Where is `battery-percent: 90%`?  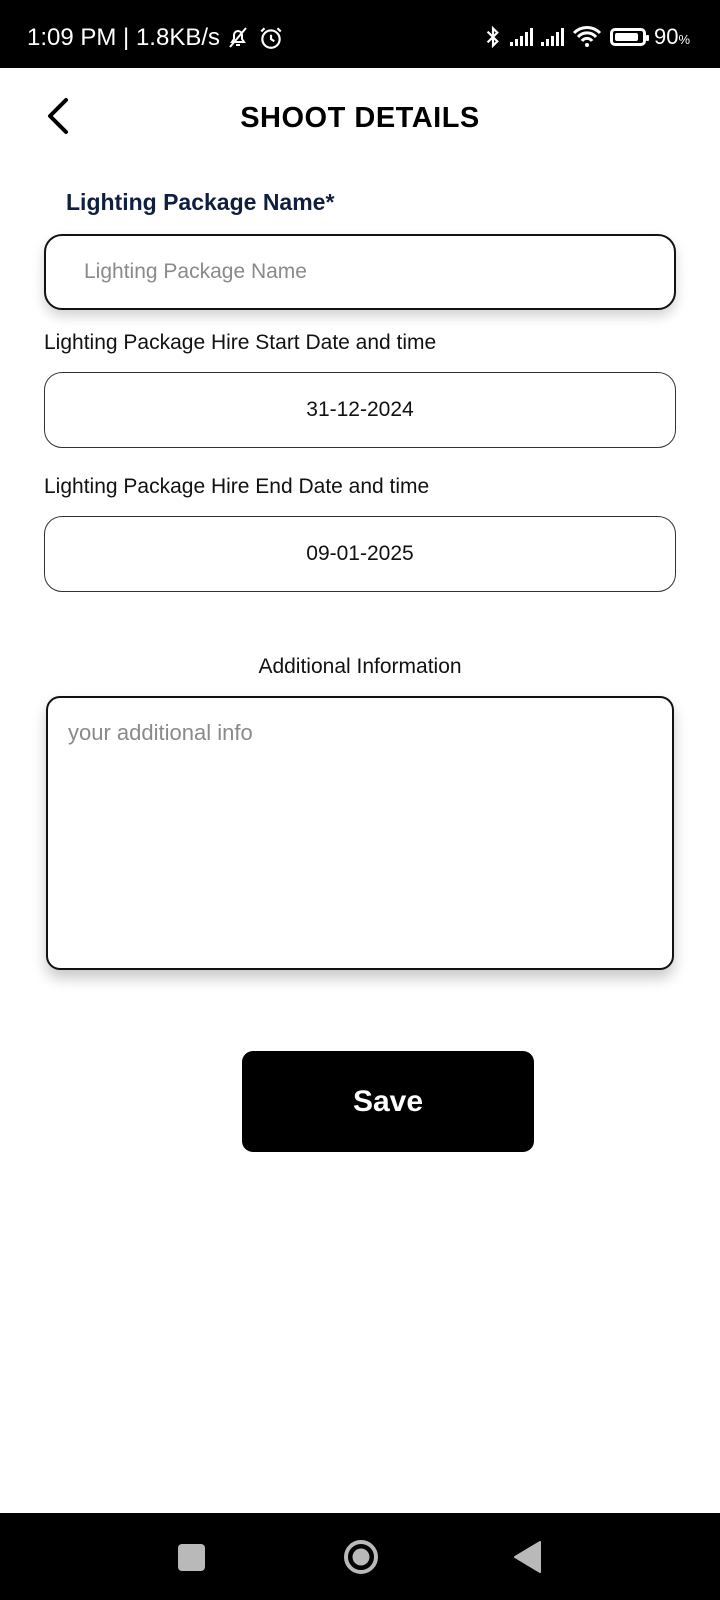 battery-percent: 90% is located at coordinates (671, 36).